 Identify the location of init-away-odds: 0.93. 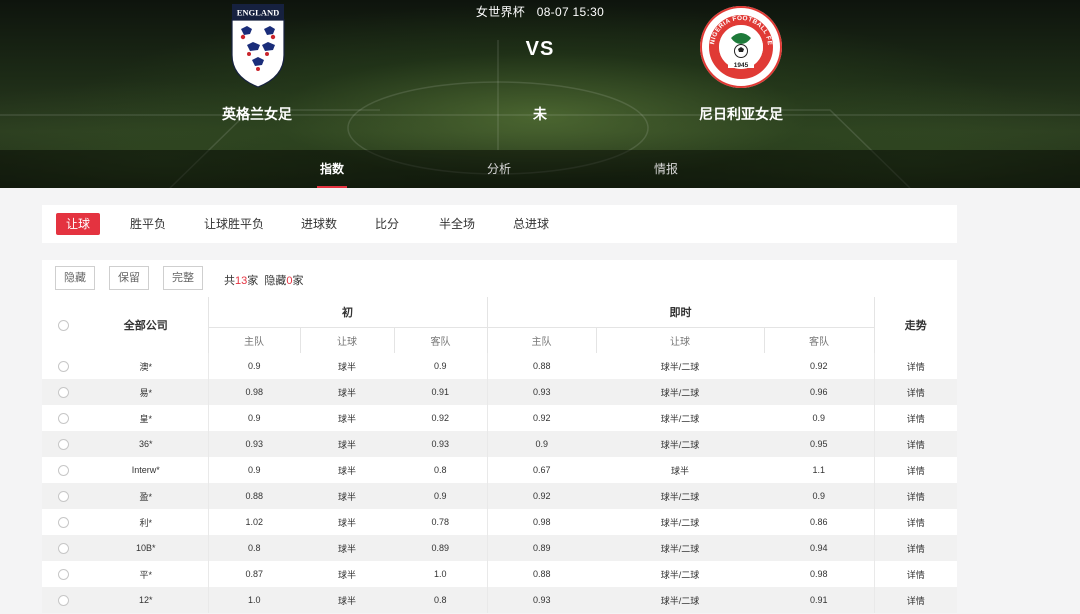
(440, 444).